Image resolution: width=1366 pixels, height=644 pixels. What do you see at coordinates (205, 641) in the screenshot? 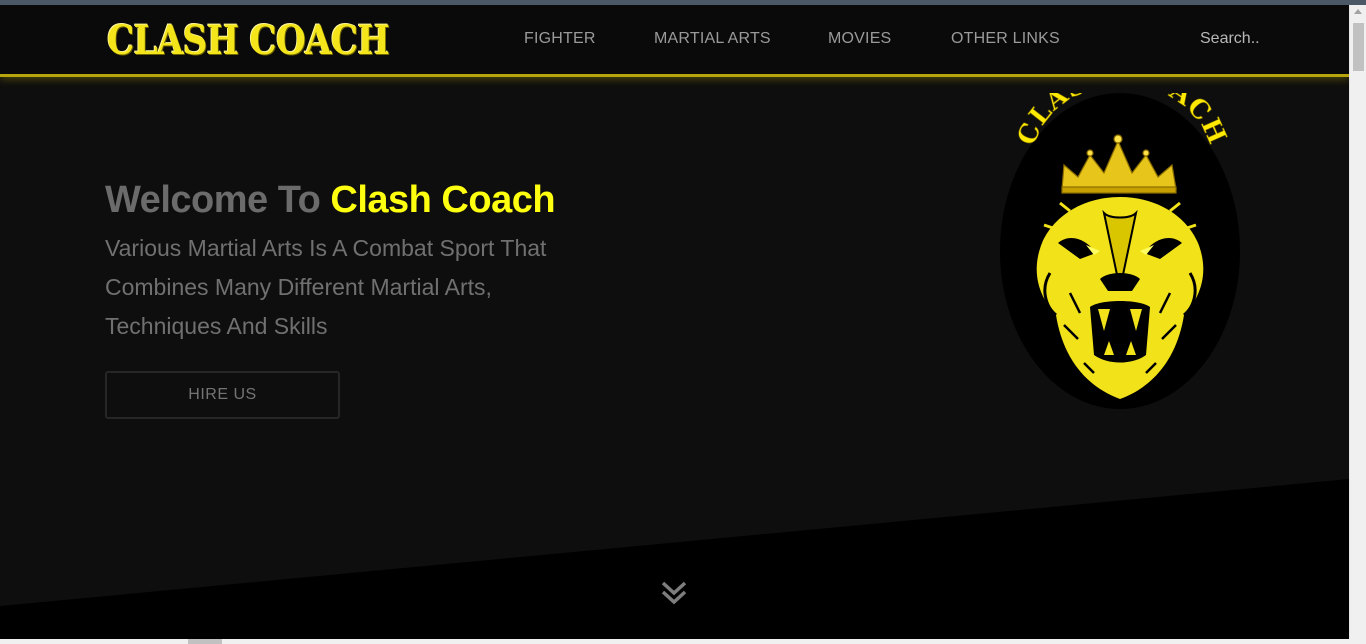
I see `horizontal-scrollbar-thumb` at bounding box center [205, 641].